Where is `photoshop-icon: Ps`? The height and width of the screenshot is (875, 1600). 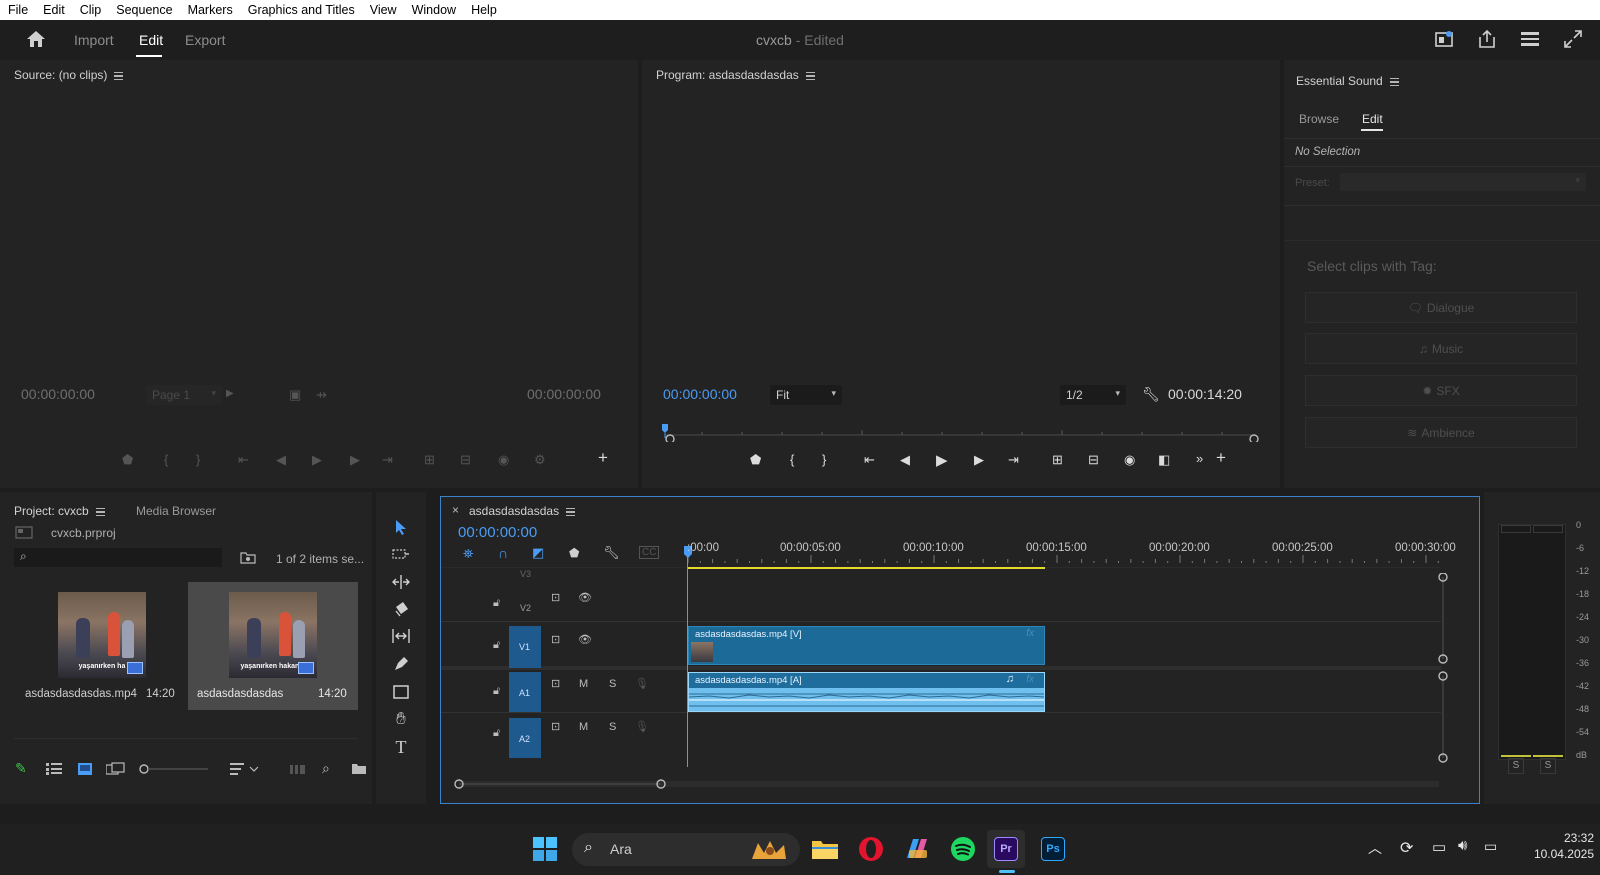 photoshop-icon: Ps is located at coordinates (1053, 849).